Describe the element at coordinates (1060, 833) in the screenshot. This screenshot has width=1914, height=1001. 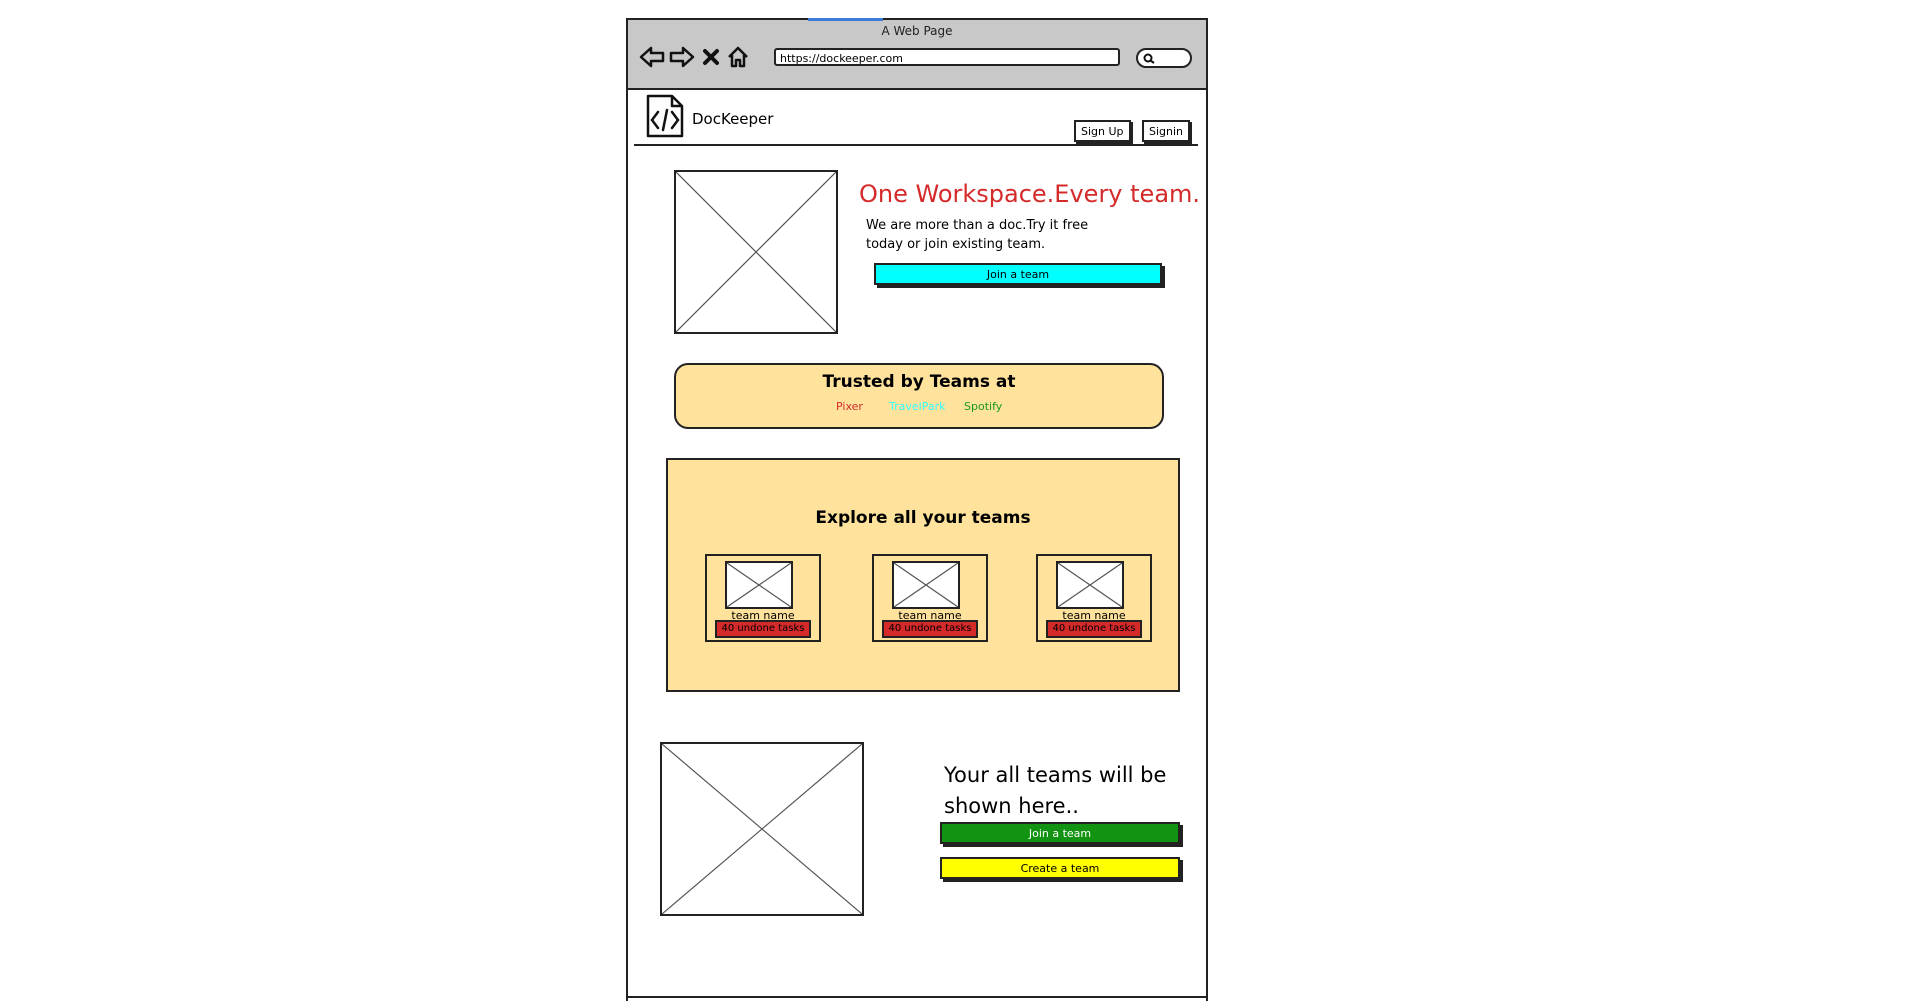
I see `join-team-button: Join a team` at that location.